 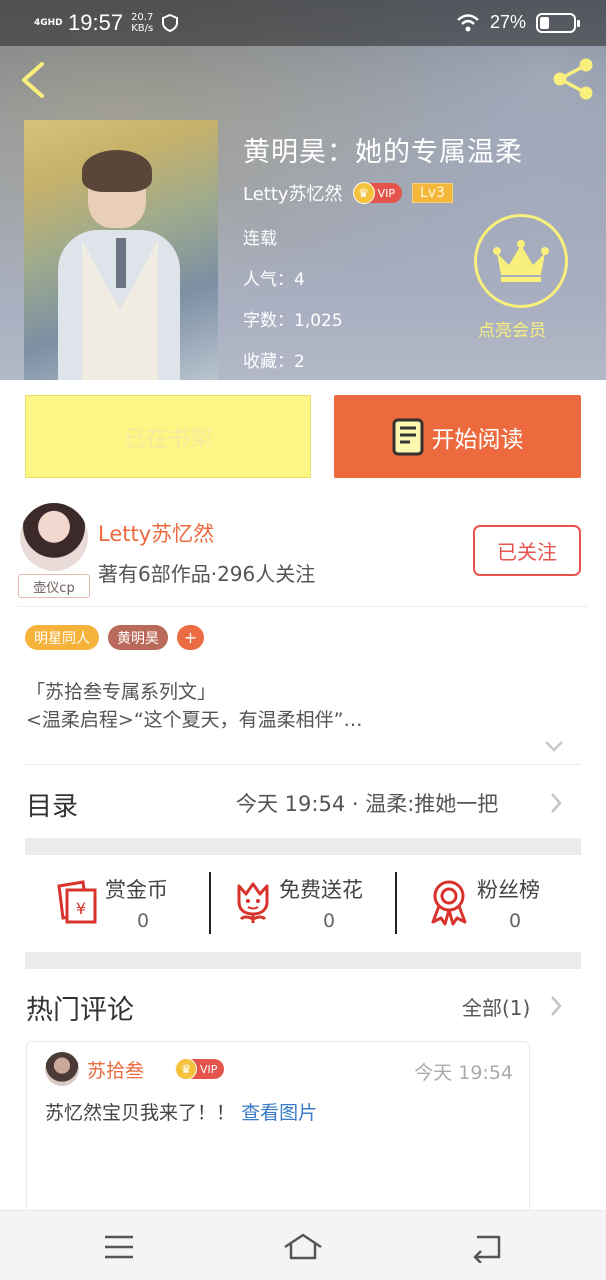 What do you see at coordinates (508, 890) in the screenshot?
I see `stat-label: 粉丝榜` at bounding box center [508, 890].